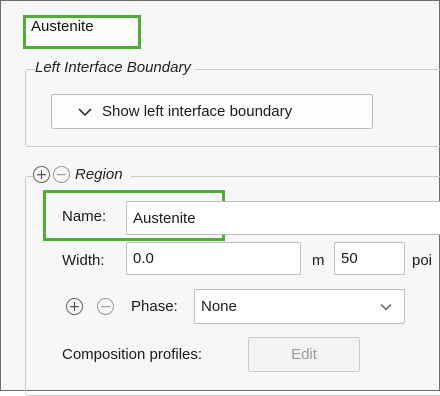  What do you see at coordinates (74, 306) in the screenshot?
I see `phase-add-icon: +` at bounding box center [74, 306].